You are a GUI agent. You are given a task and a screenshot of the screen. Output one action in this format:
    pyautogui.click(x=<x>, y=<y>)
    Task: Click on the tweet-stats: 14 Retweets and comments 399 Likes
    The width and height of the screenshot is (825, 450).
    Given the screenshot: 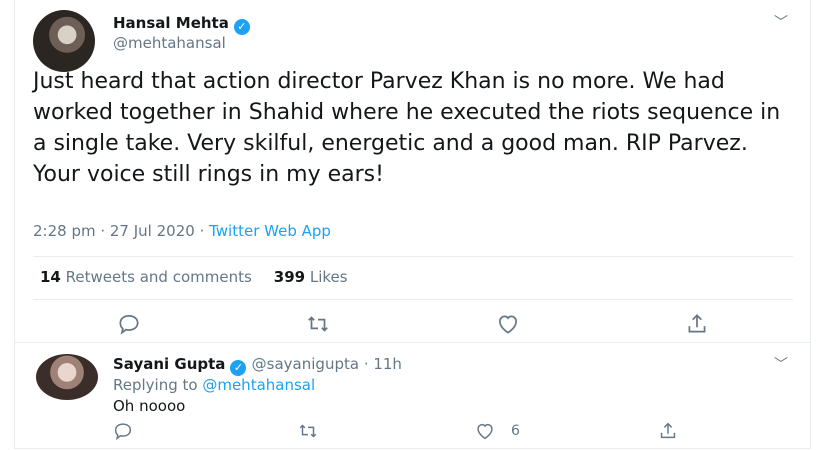 What is the action you would take?
    pyautogui.click(x=194, y=277)
    